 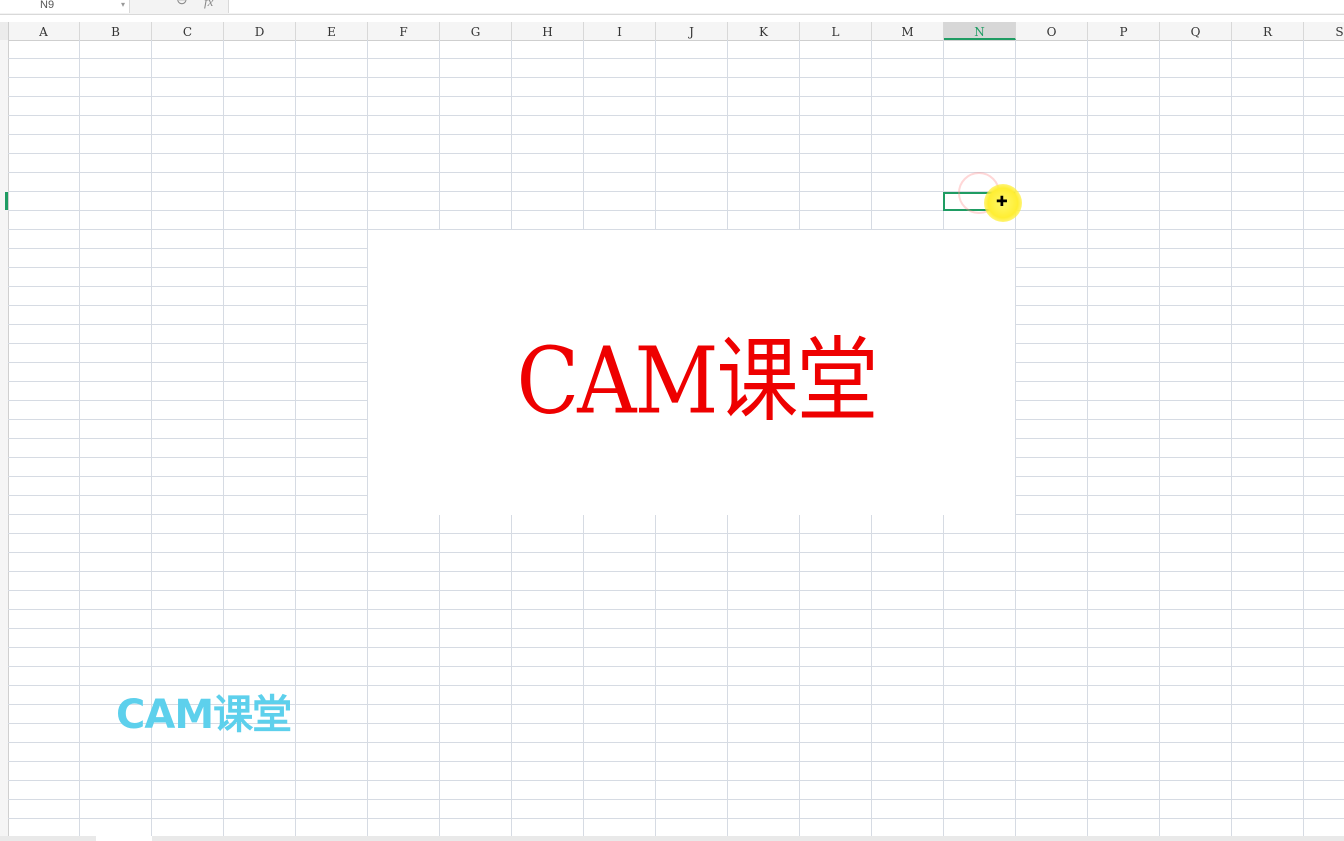 What do you see at coordinates (672, 838) in the screenshot?
I see `sheet-tab-bar` at bounding box center [672, 838].